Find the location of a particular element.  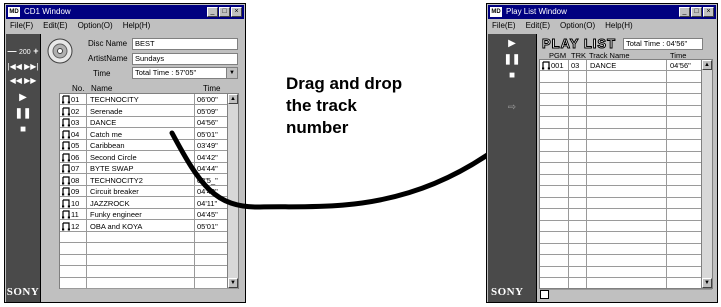

md-app-icon: MD is located at coordinates (496, 12).